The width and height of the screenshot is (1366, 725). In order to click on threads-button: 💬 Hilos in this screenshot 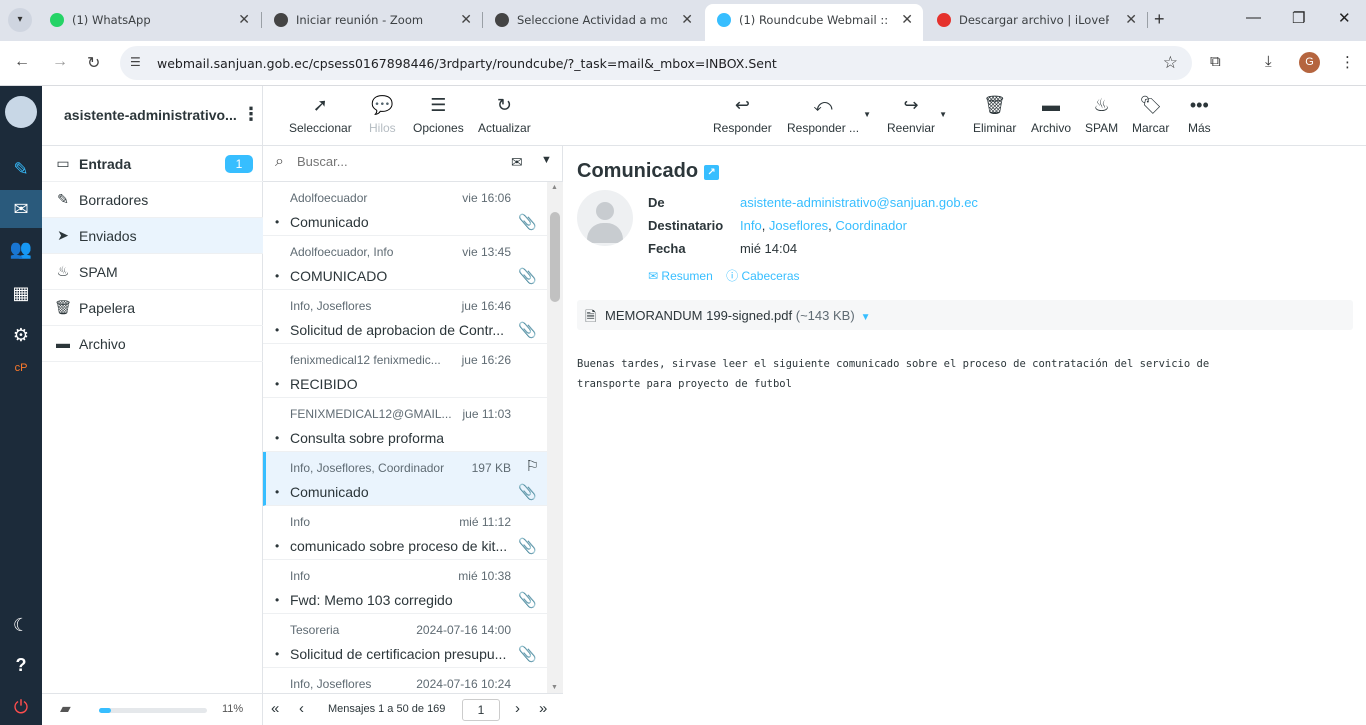, I will do `click(382, 114)`.